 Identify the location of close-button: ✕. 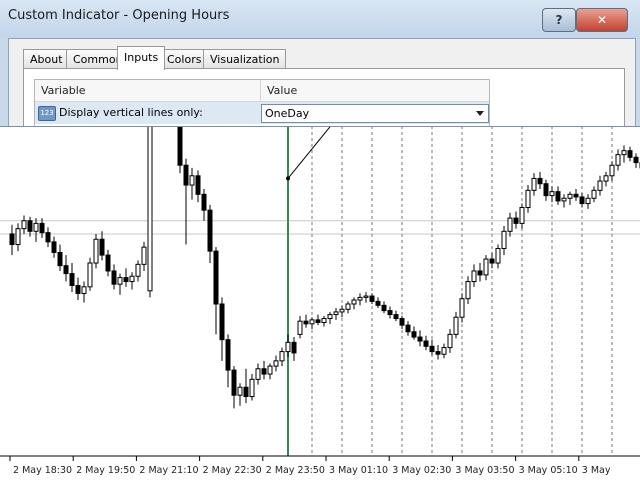
(602, 20).